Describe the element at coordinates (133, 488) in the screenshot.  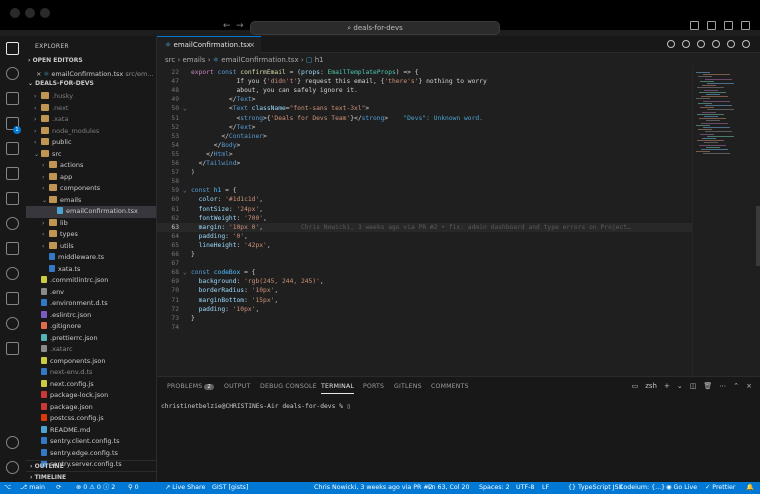
I see `ports-indicator: ⚲ 0` at that location.